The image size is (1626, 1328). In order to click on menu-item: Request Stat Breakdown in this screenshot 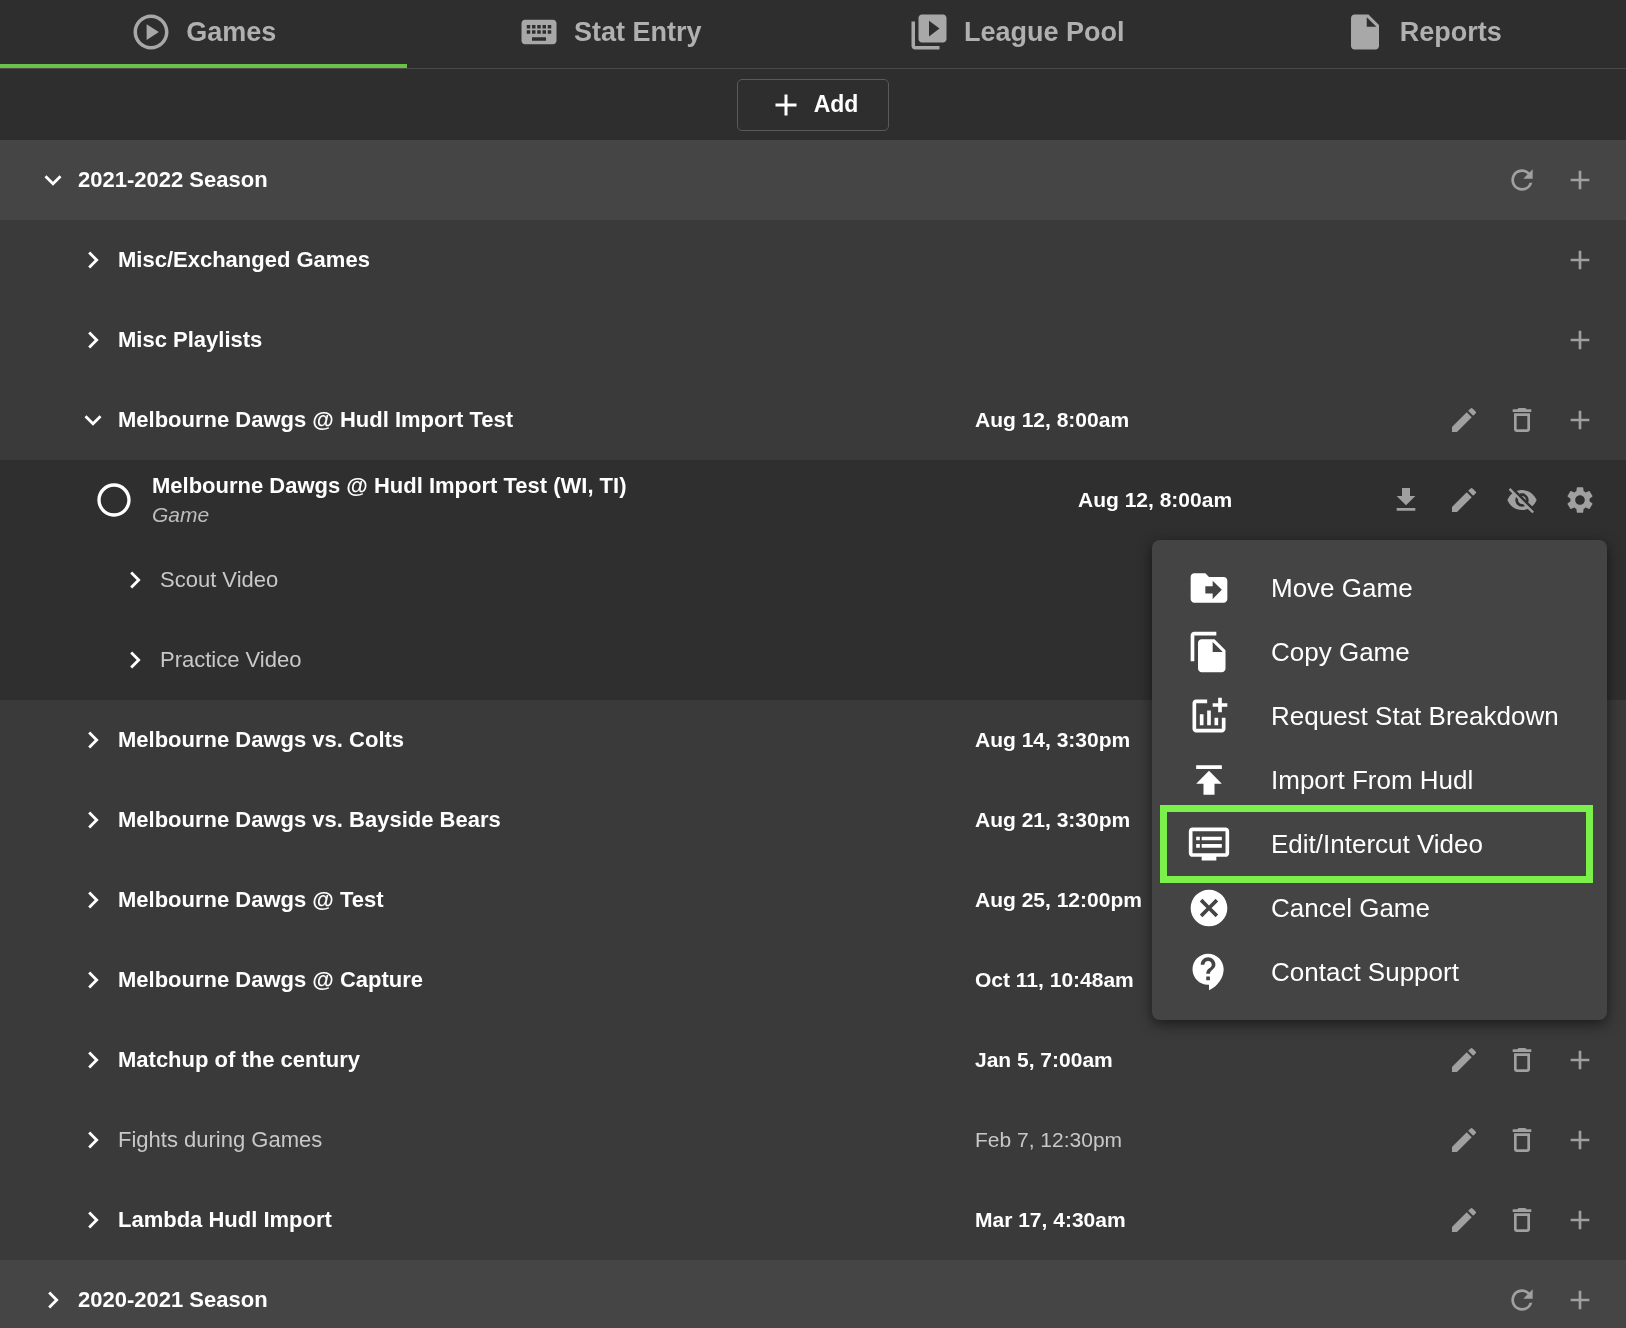, I will do `click(1379, 716)`.